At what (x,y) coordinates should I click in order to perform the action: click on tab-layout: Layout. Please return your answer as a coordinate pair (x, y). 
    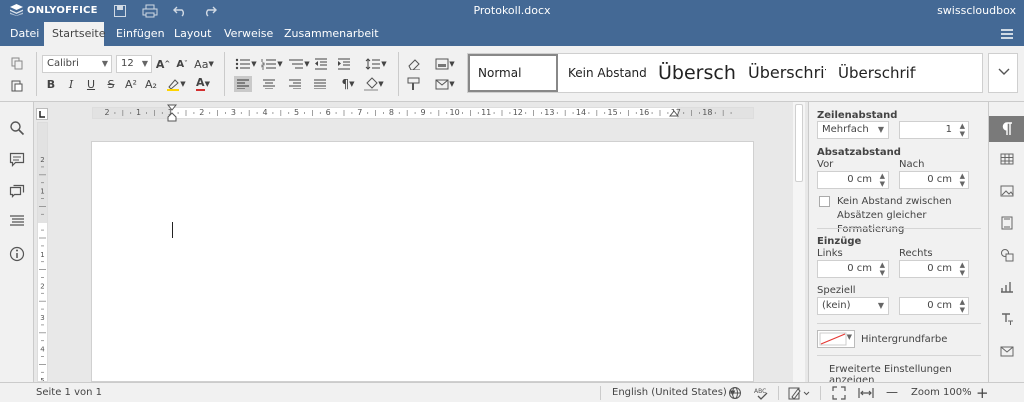
    Looking at the image, I should click on (192, 34).